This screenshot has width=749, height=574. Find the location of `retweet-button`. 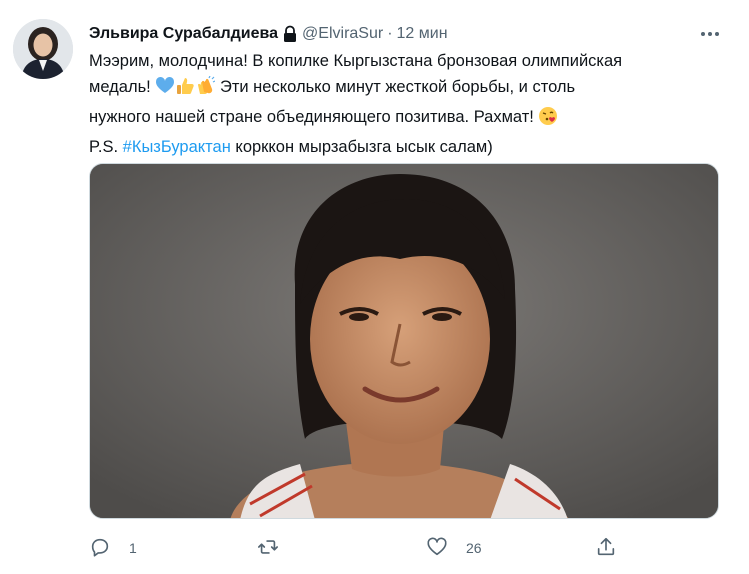

retweet-button is located at coordinates (277, 548).